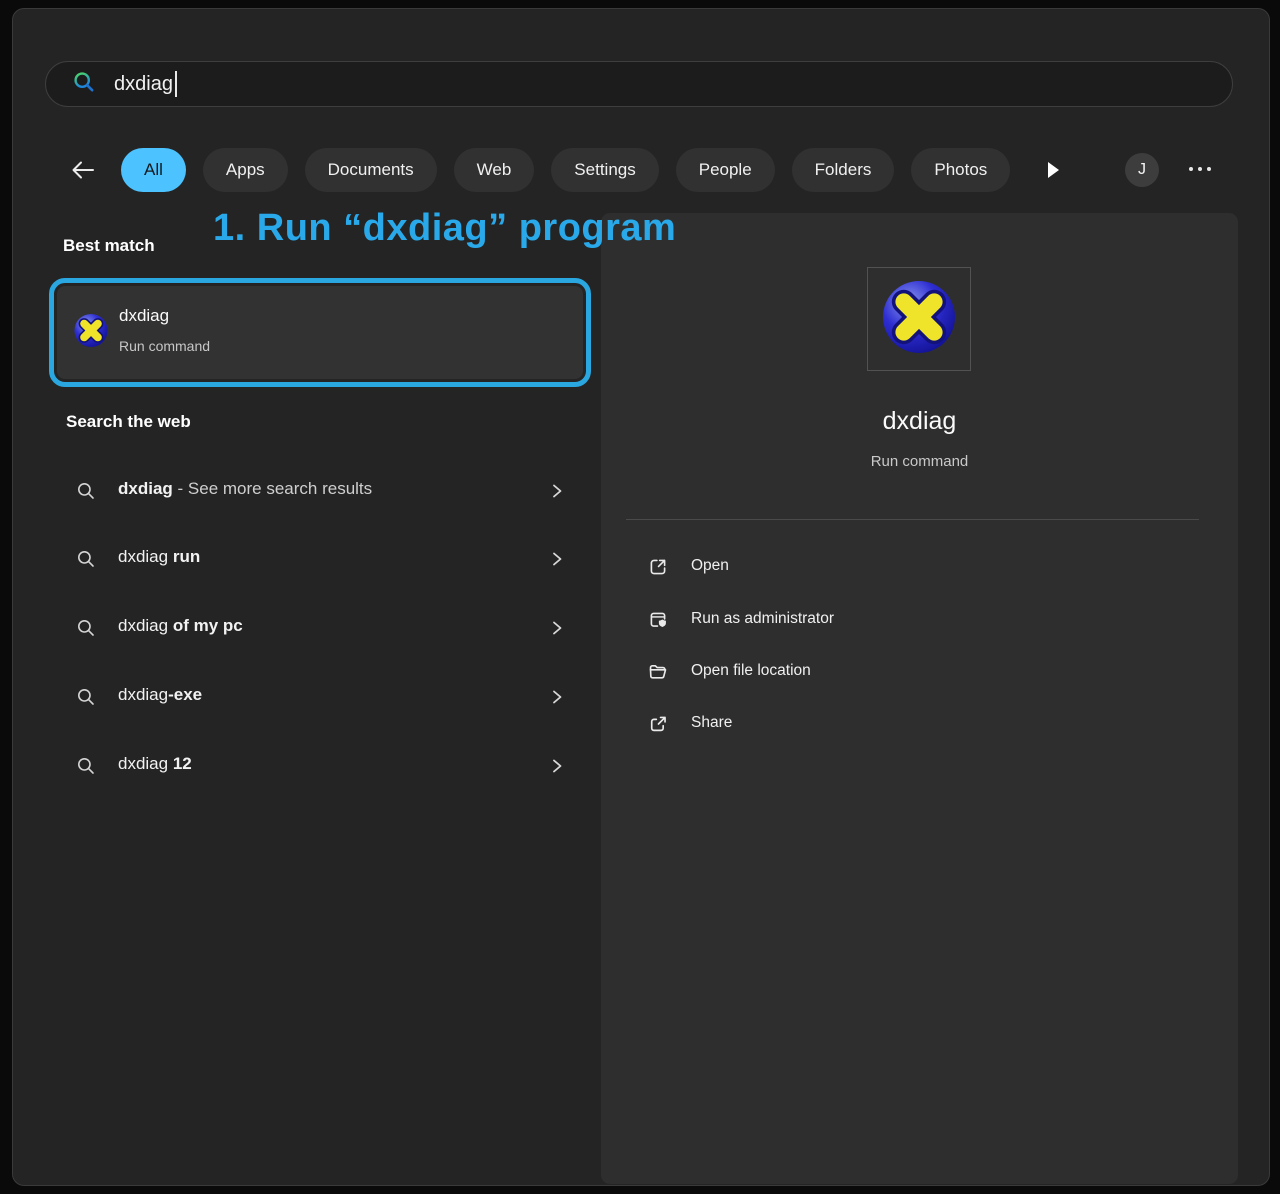 This screenshot has width=1280, height=1194. What do you see at coordinates (84, 84) in the screenshot?
I see `search-icon` at bounding box center [84, 84].